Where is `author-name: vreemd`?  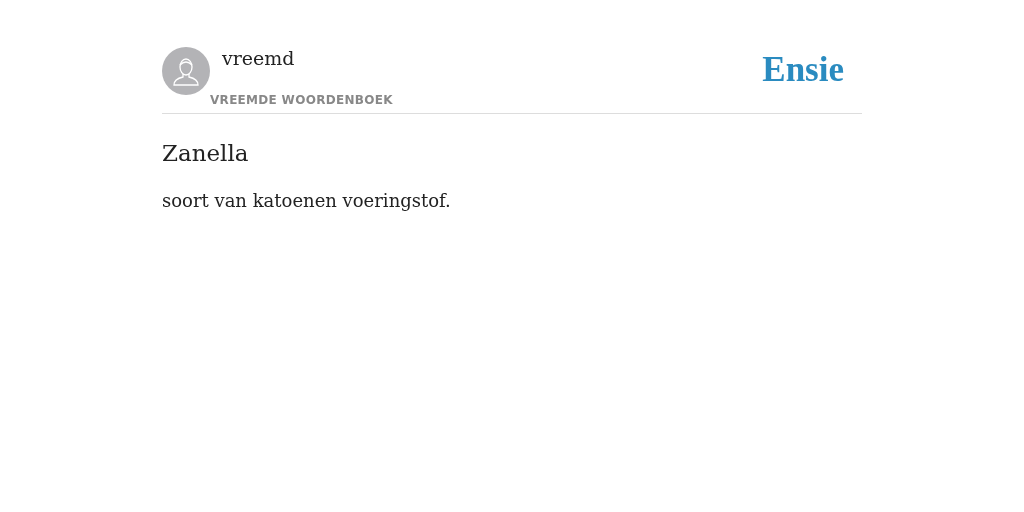 author-name: vreemd is located at coordinates (307, 58).